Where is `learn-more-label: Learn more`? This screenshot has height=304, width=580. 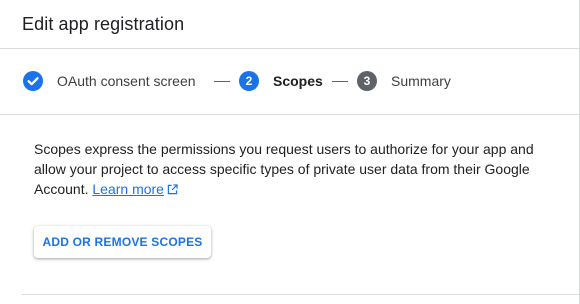
learn-more-label: Learn more is located at coordinates (128, 189).